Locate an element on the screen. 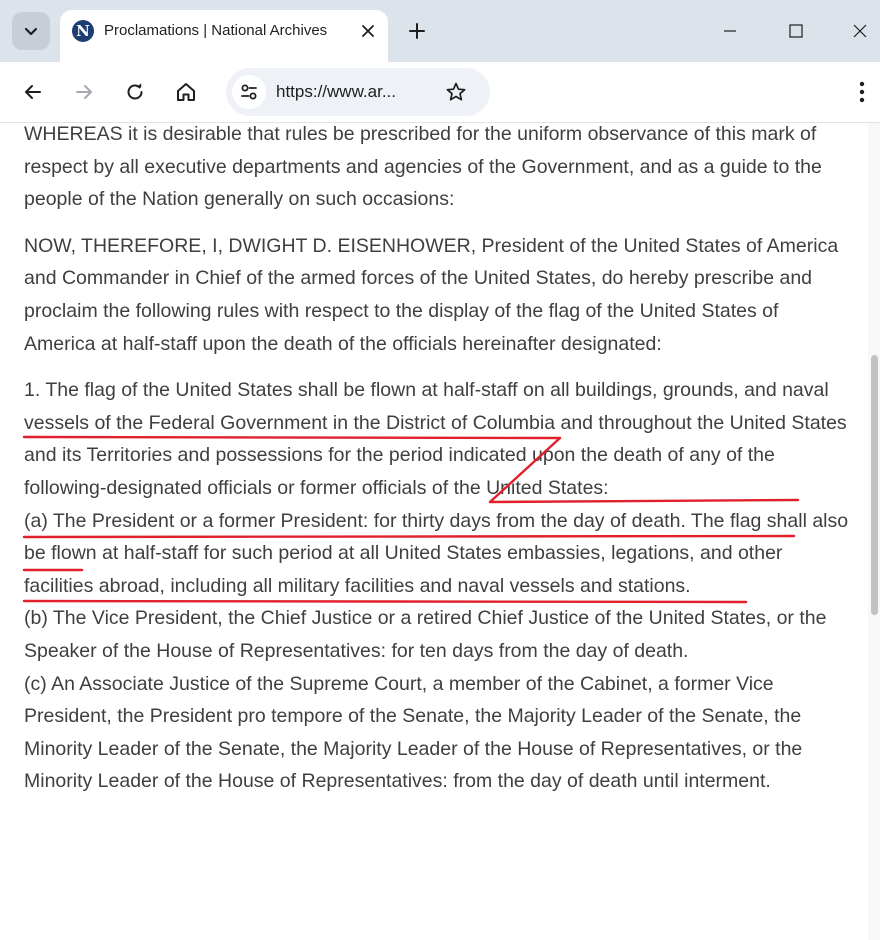  home-icon is located at coordinates (186, 92).